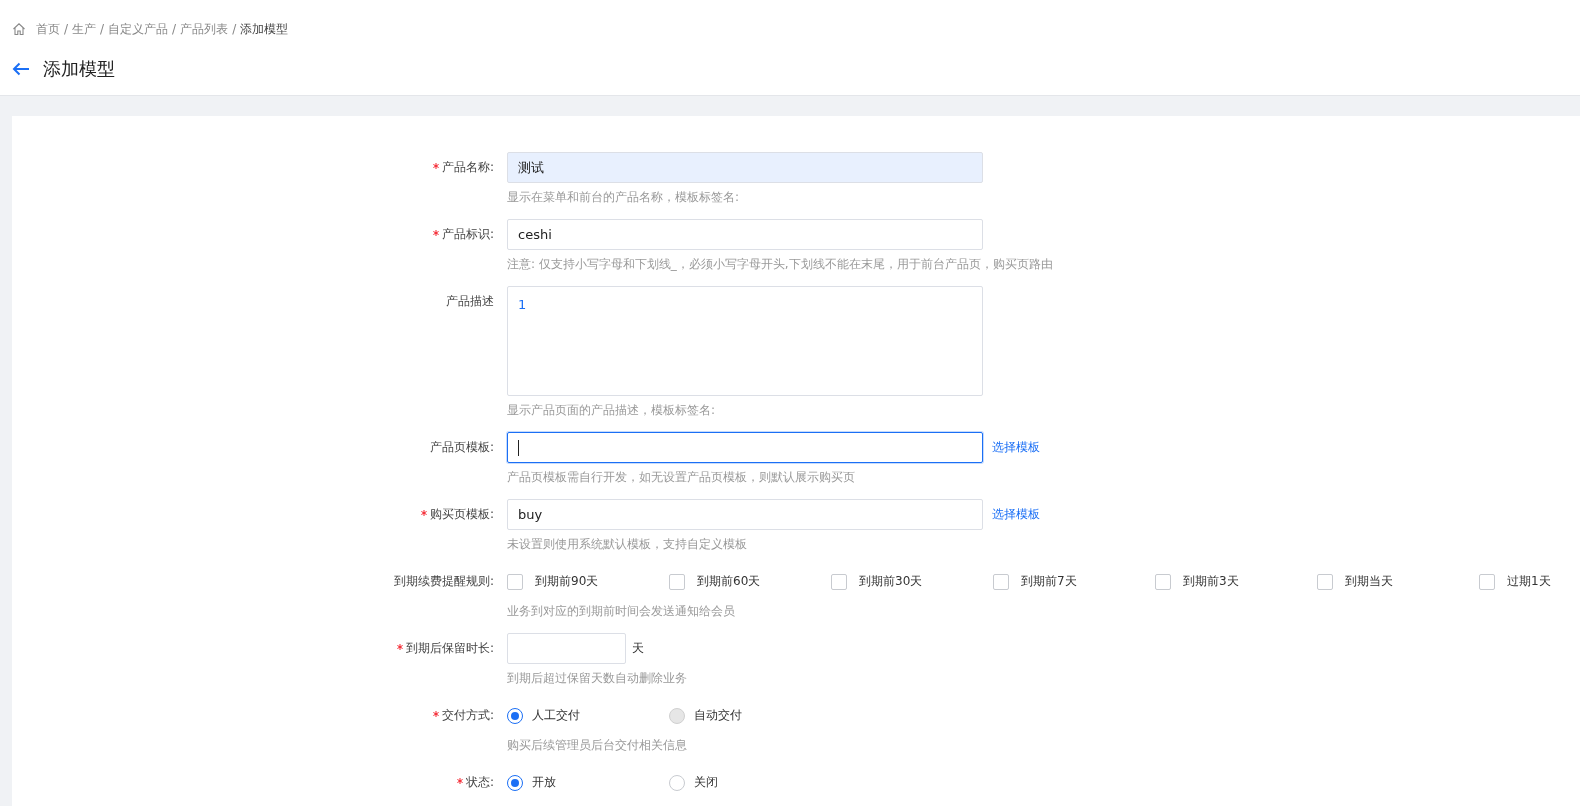 This screenshot has height=806, width=1580. What do you see at coordinates (780, 264) in the screenshot?
I see `field-hint: 注意: 仅支持小写字母和下划线_，必须小写字母开头,下划线不能在末尾，用于前台产品页，购买页路由` at bounding box center [780, 264].